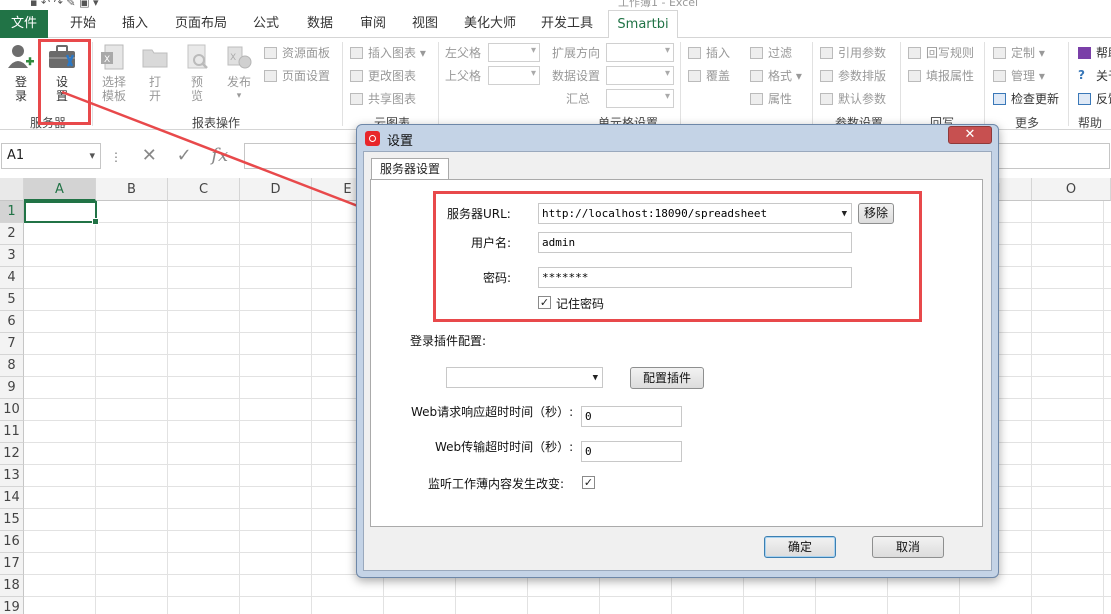  What do you see at coordinates (169, 156) in the screenshot?
I see `formula-bar-icons: ⋮ ✕ ✓ fx` at bounding box center [169, 156].